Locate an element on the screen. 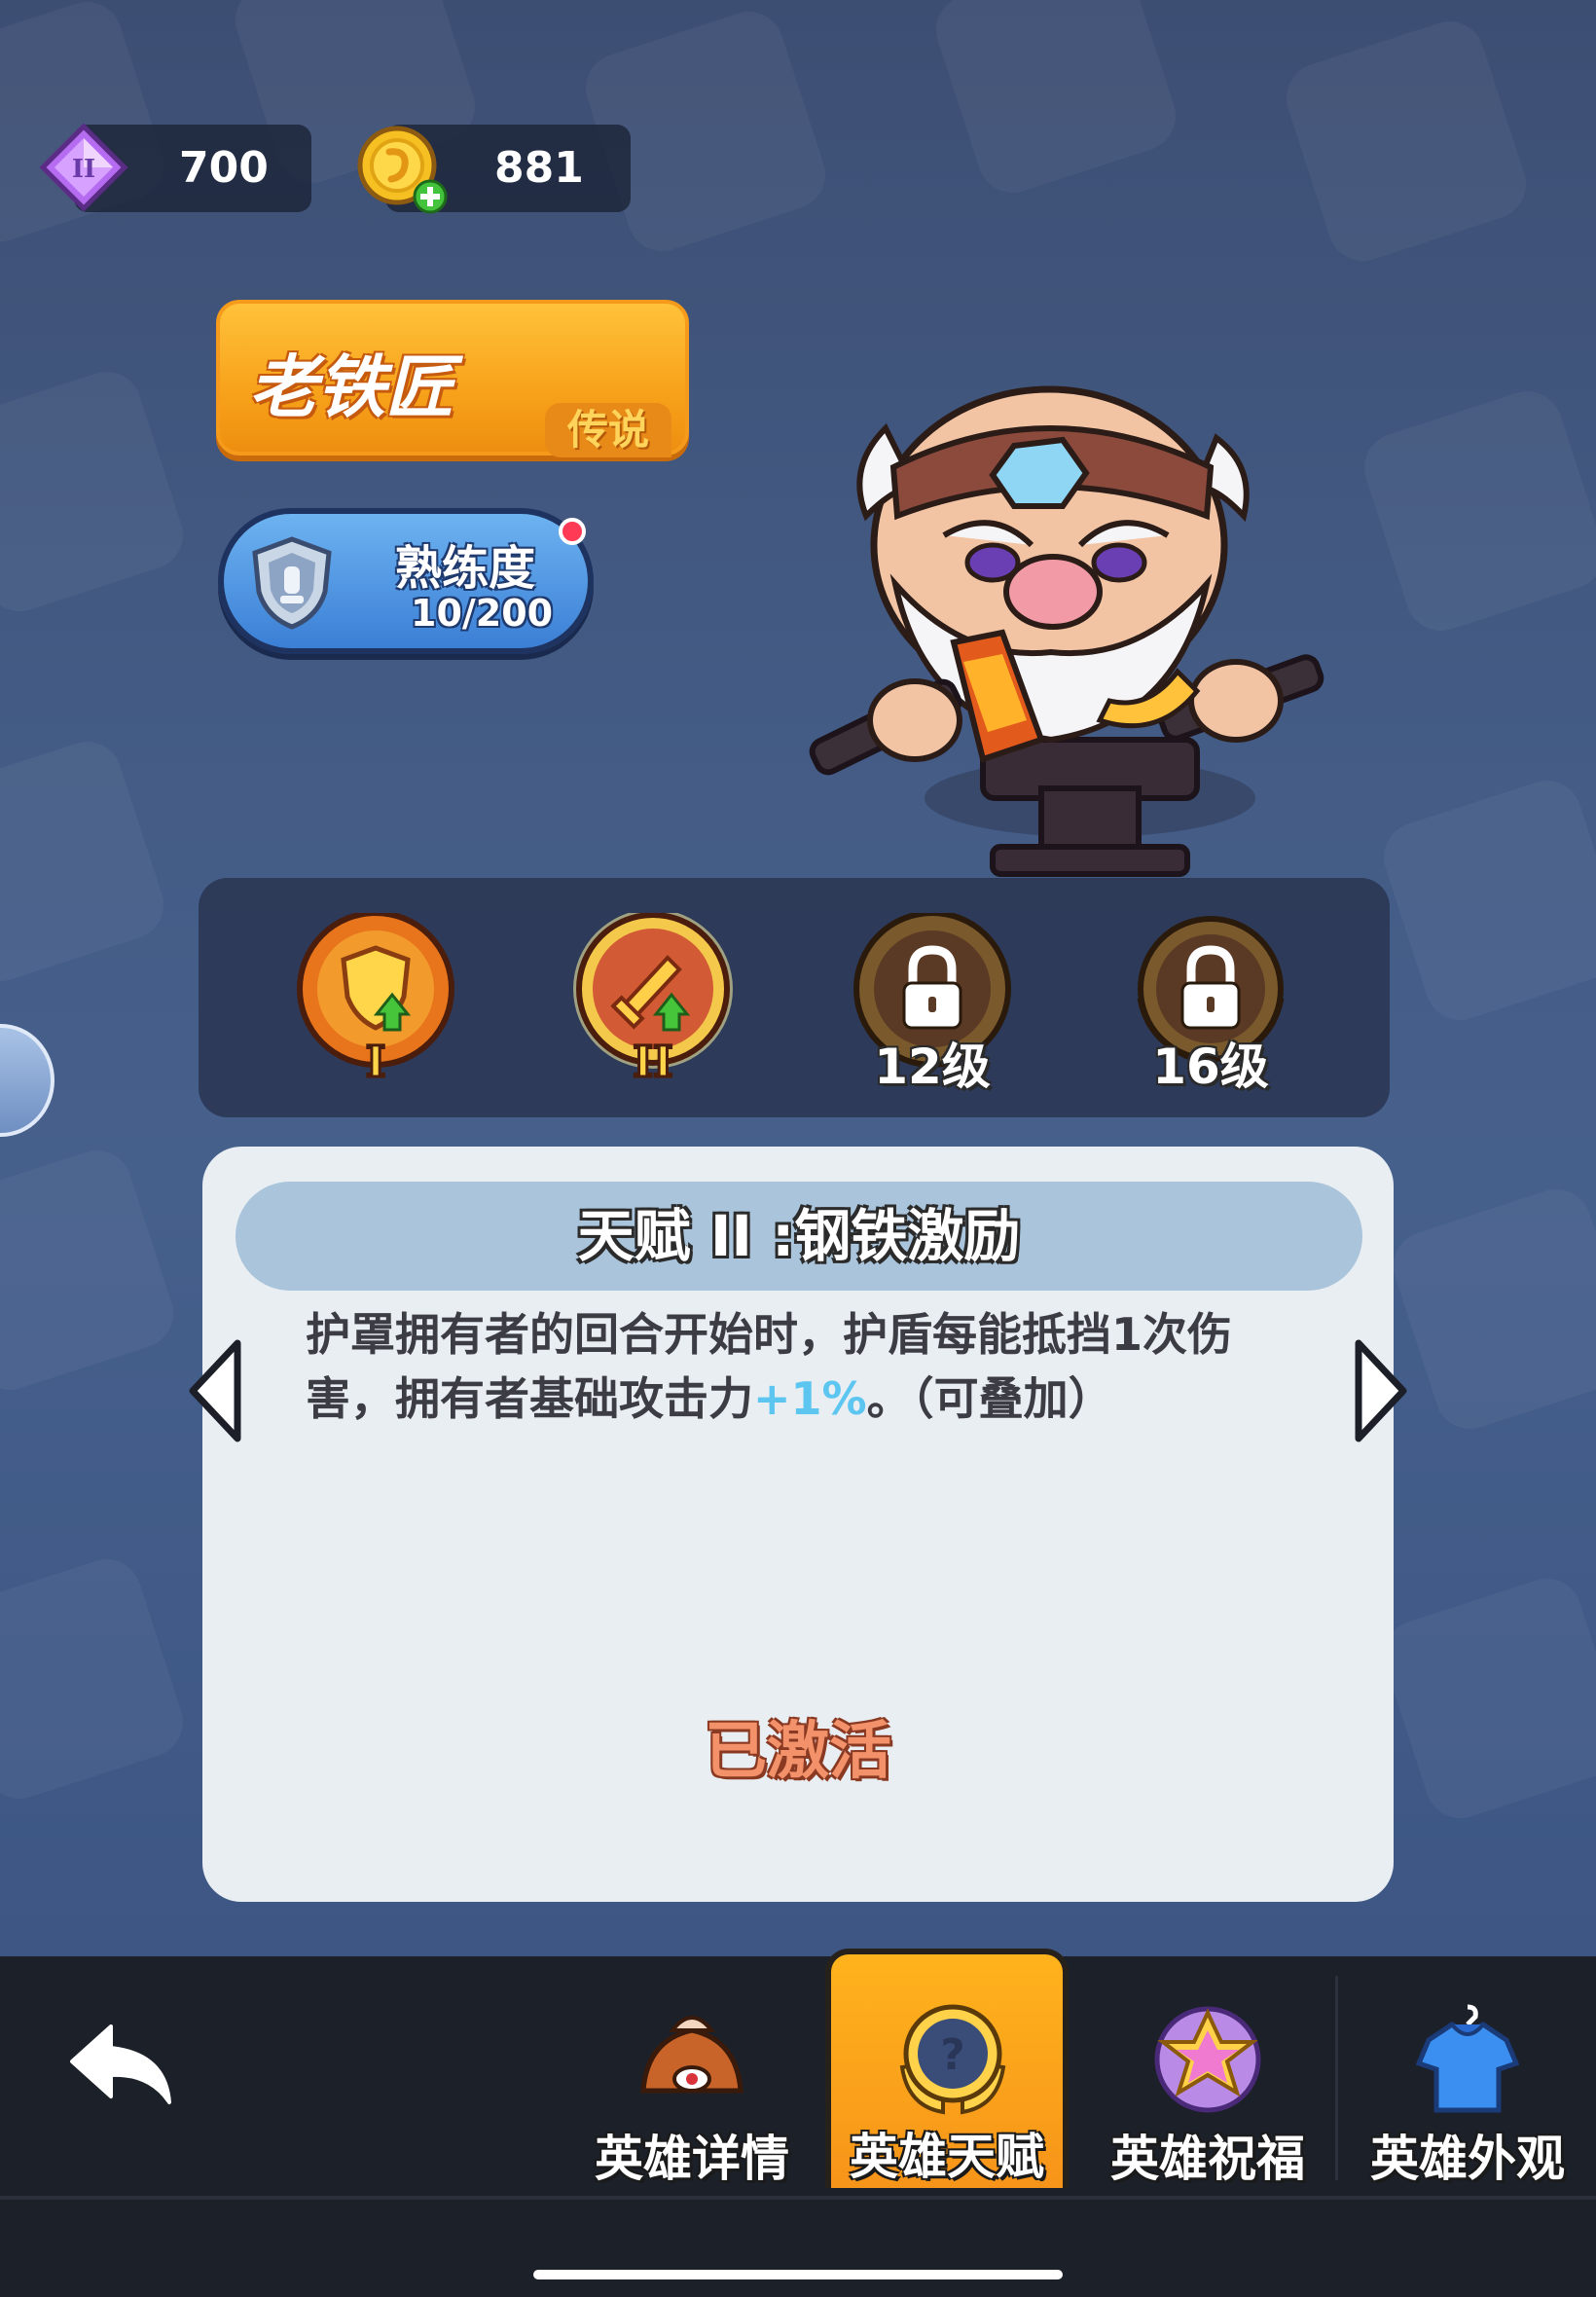 The image size is (1596, 2297). mastery-button: 熟练度 10/200 is located at coordinates (406, 581).